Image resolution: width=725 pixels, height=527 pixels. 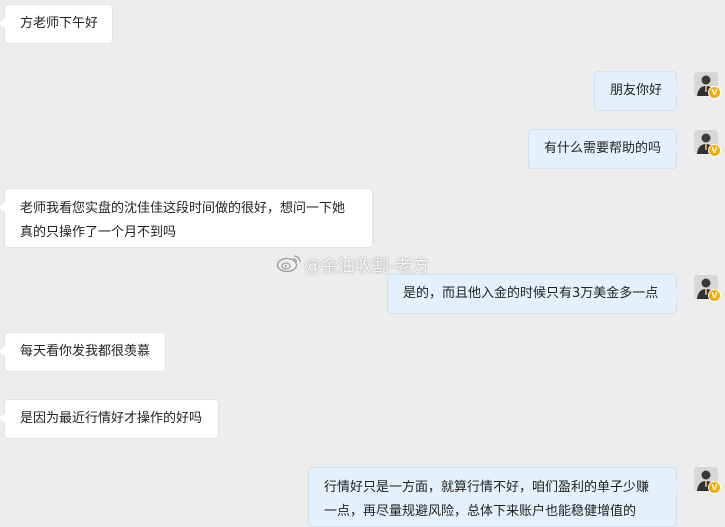 I want to click on weibo-icon, so click(x=289, y=266).